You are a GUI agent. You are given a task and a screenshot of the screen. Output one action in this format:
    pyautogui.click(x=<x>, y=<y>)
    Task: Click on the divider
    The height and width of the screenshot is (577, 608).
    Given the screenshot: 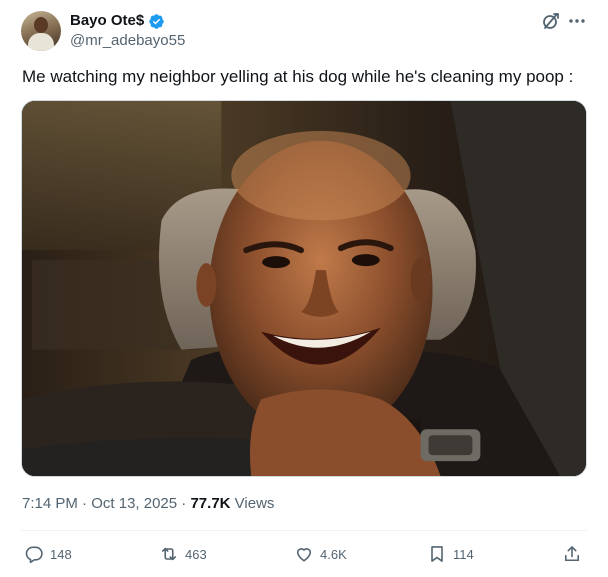 What is the action you would take?
    pyautogui.click(x=304, y=530)
    